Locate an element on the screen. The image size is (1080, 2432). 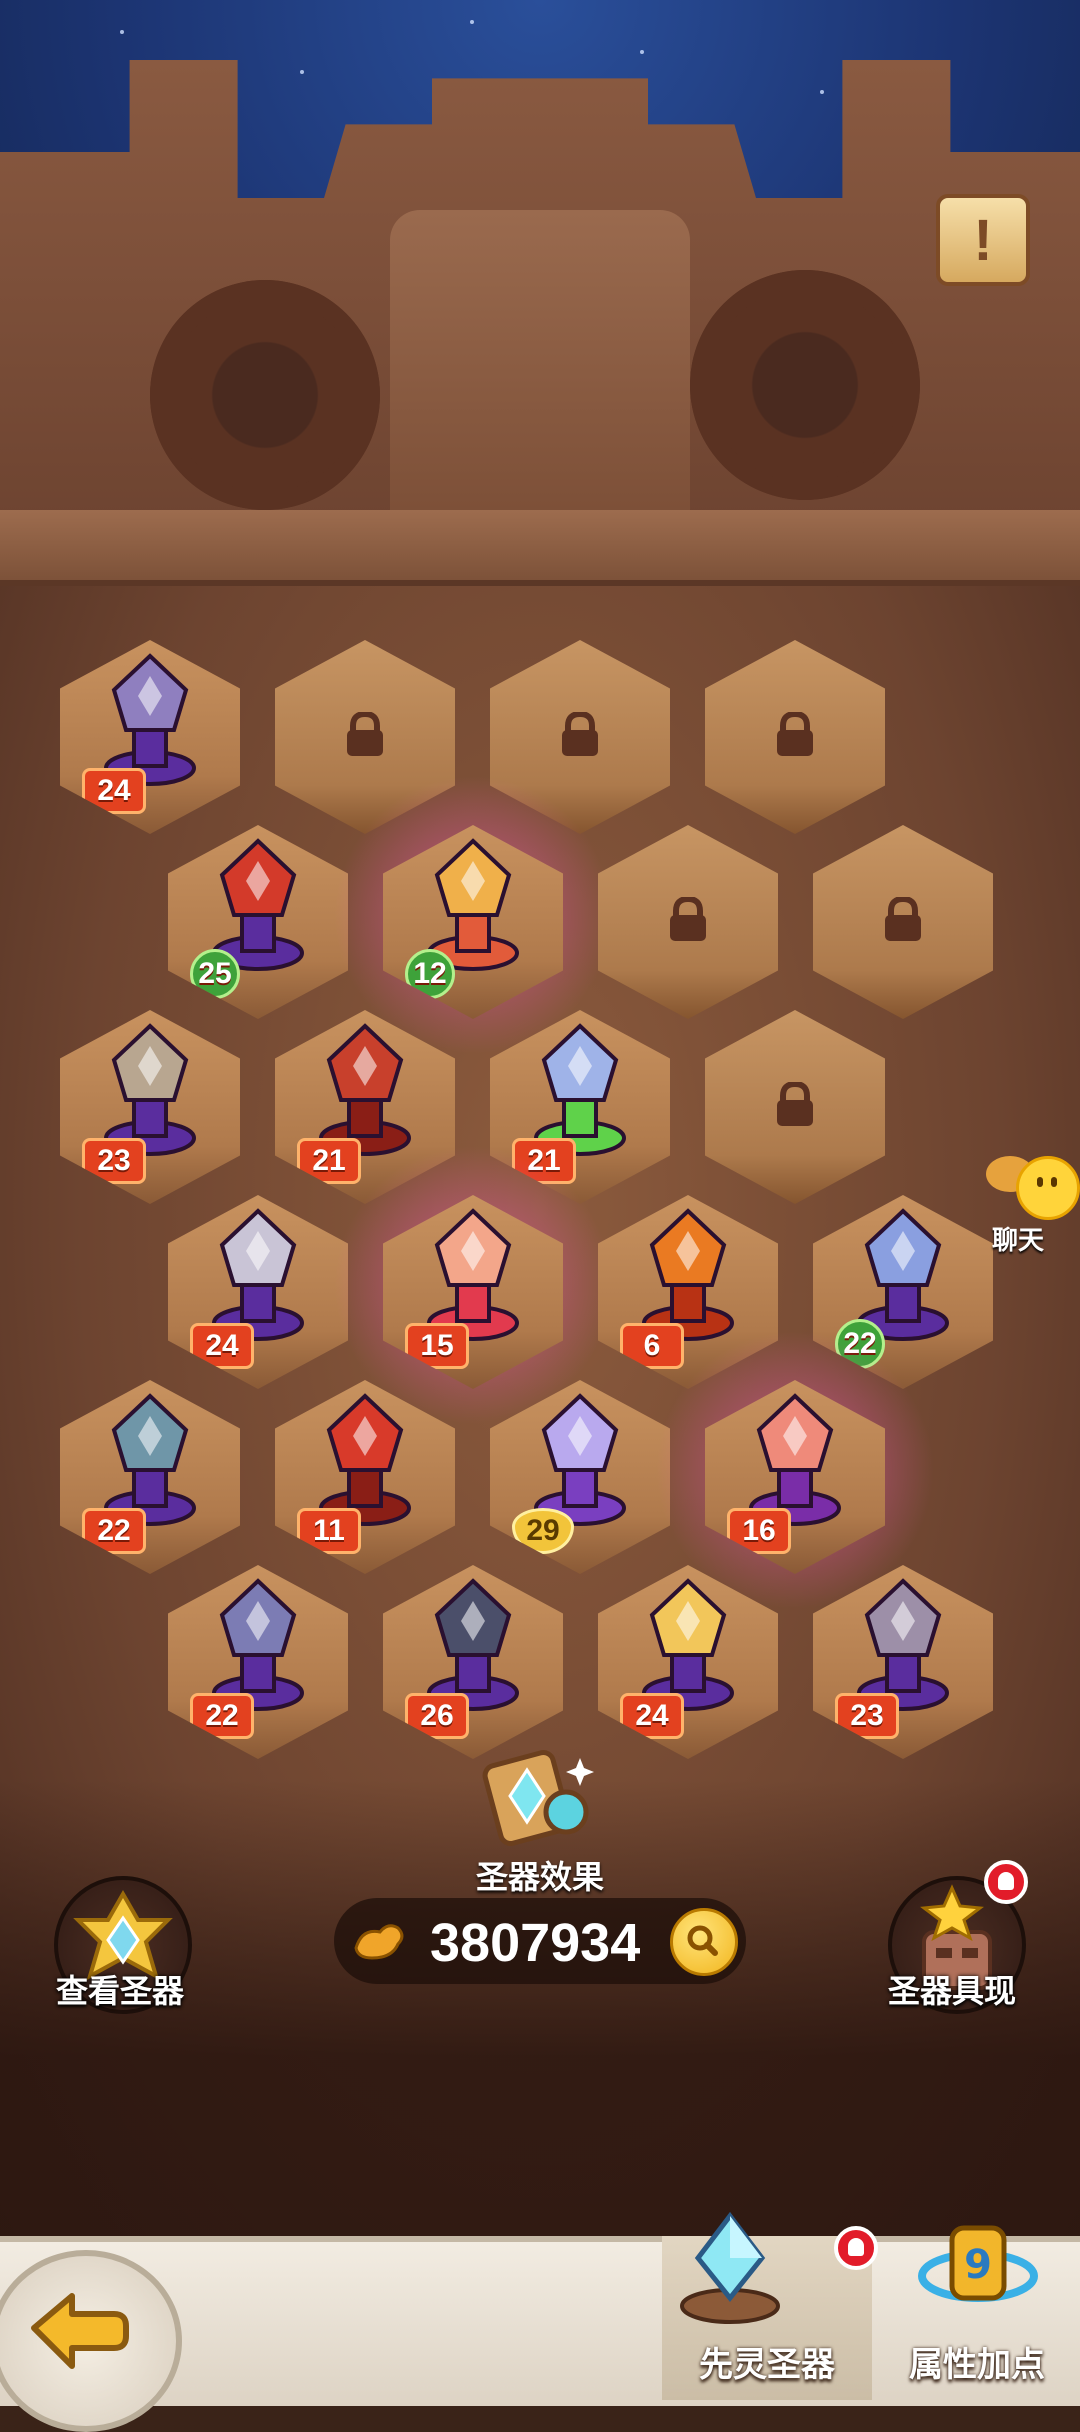
manifest-notification-badge is located at coordinates (1006, 1882).